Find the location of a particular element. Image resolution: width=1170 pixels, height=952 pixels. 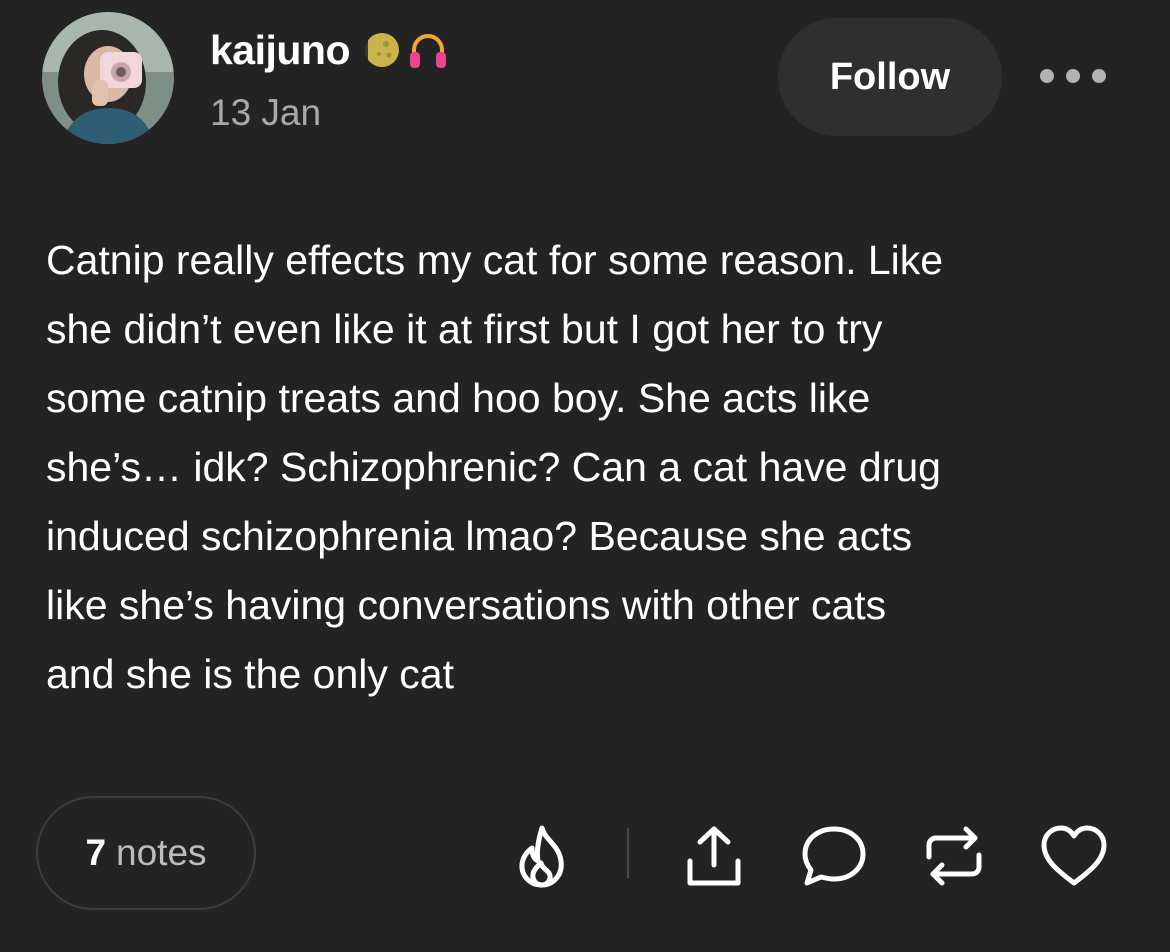

reblog-icon is located at coordinates (954, 856).